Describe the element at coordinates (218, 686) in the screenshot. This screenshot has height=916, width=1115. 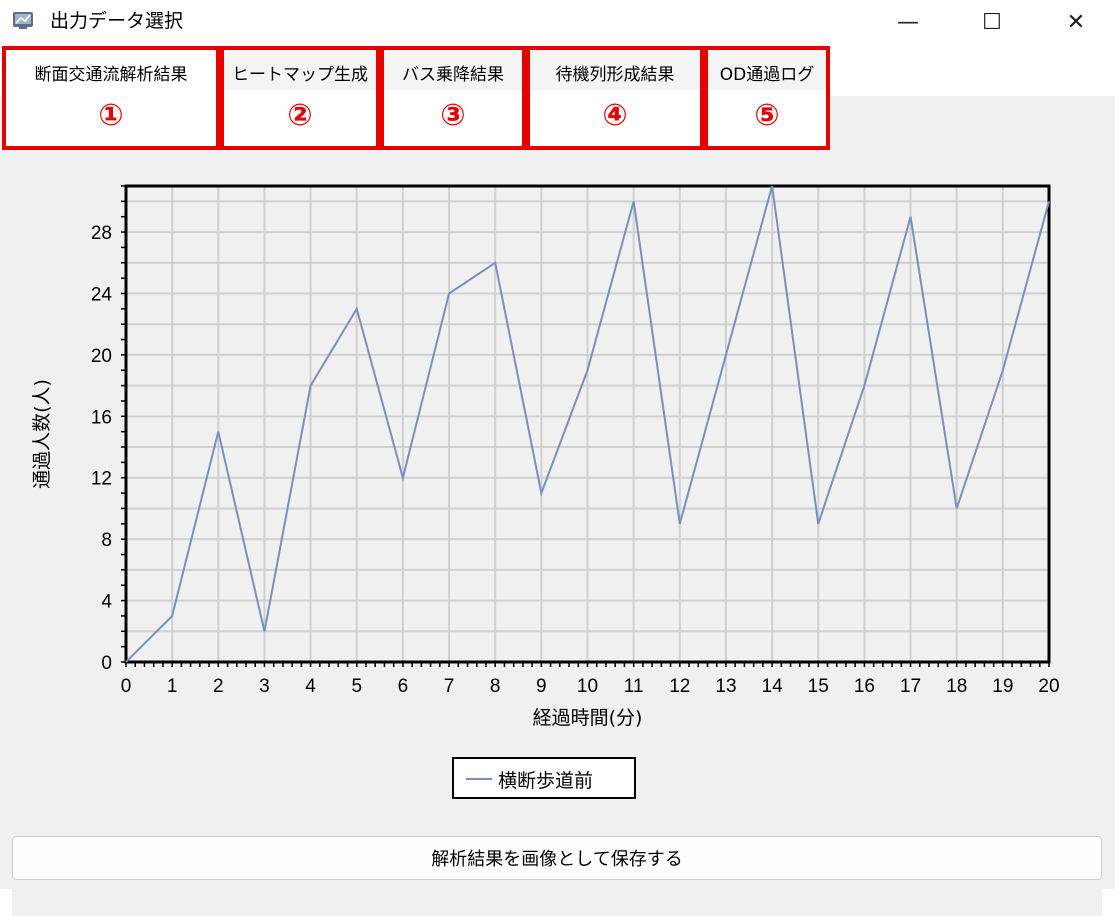
I see `x-tick-label: 2` at that location.